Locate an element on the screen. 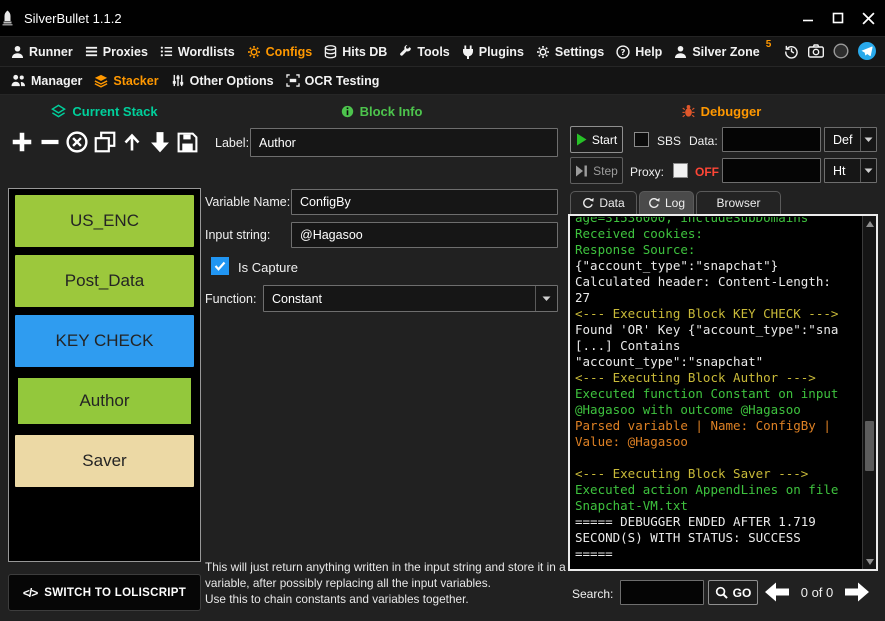  log-line: Response Source: is located at coordinates (635, 249).